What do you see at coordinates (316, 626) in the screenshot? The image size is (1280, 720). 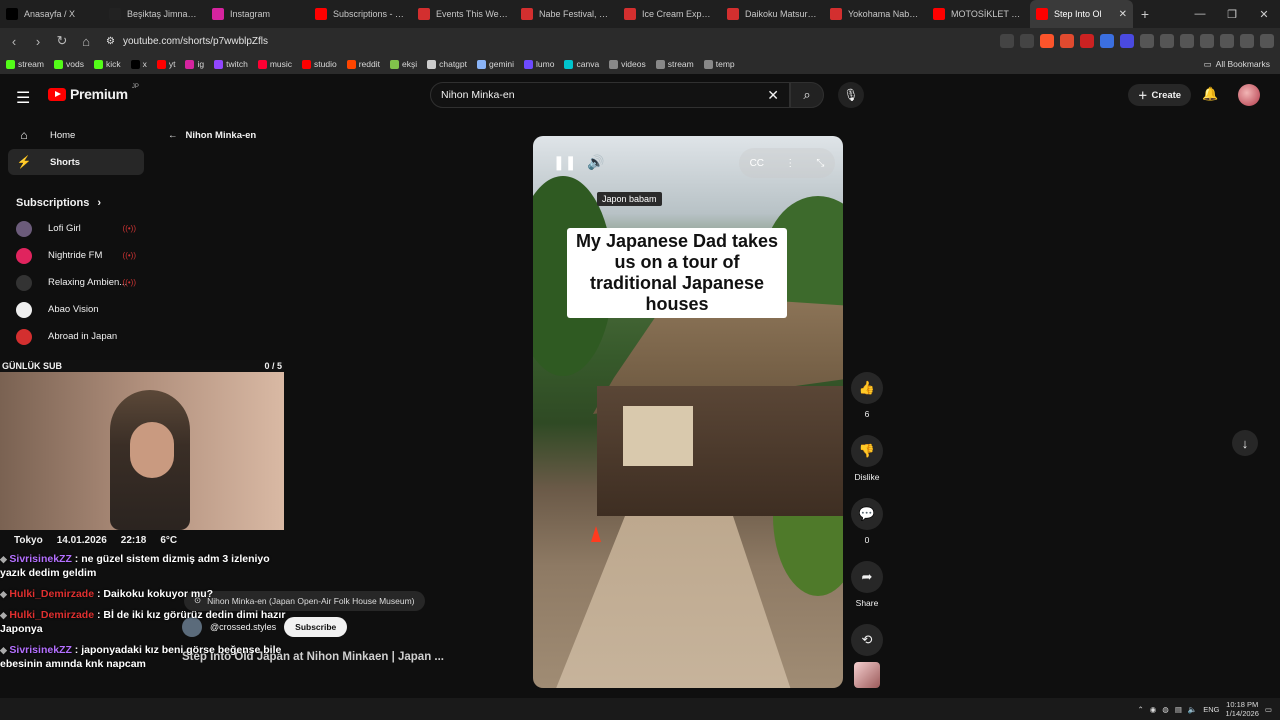 I see `subscribe-button: Subscribe` at bounding box center [316, 626].